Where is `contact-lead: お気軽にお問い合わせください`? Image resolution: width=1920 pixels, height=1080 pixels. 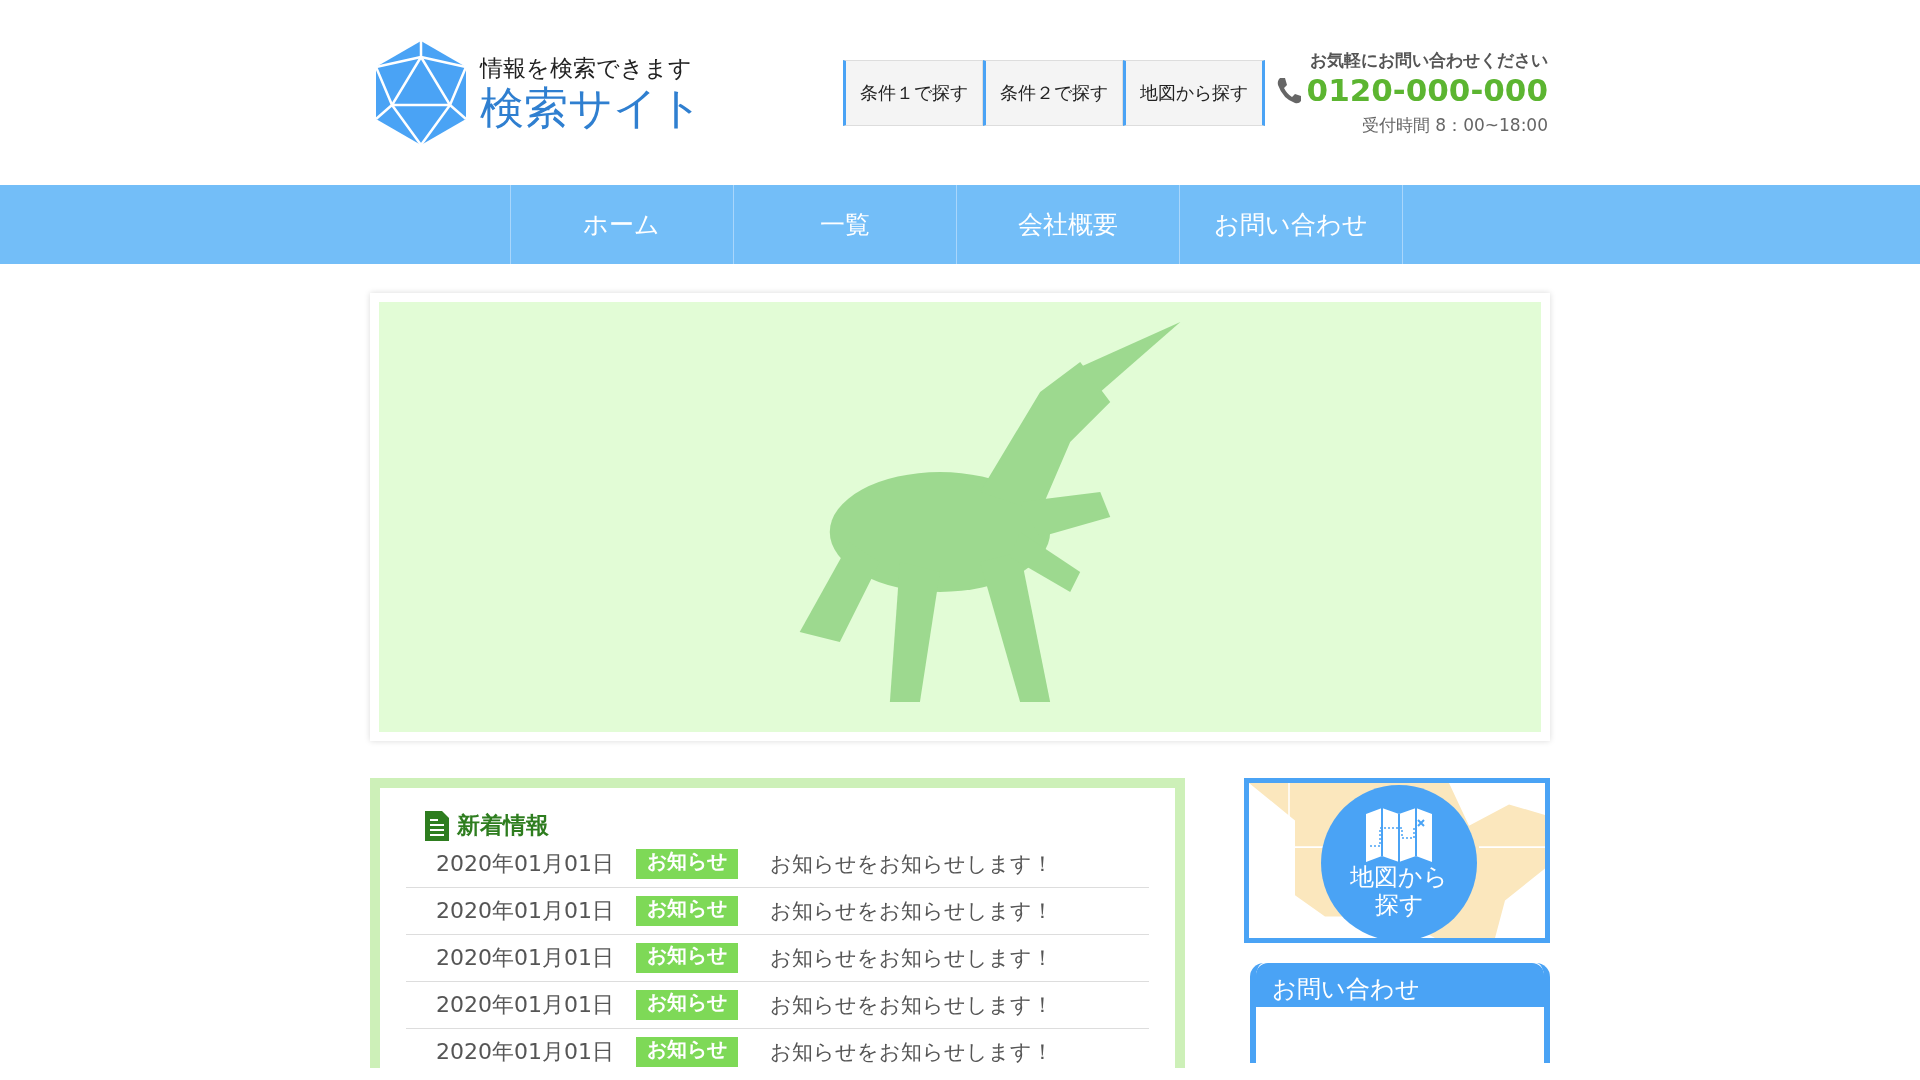
contact-lead: お気軽にお問い合わせください is located at coordinates (1429, 60).